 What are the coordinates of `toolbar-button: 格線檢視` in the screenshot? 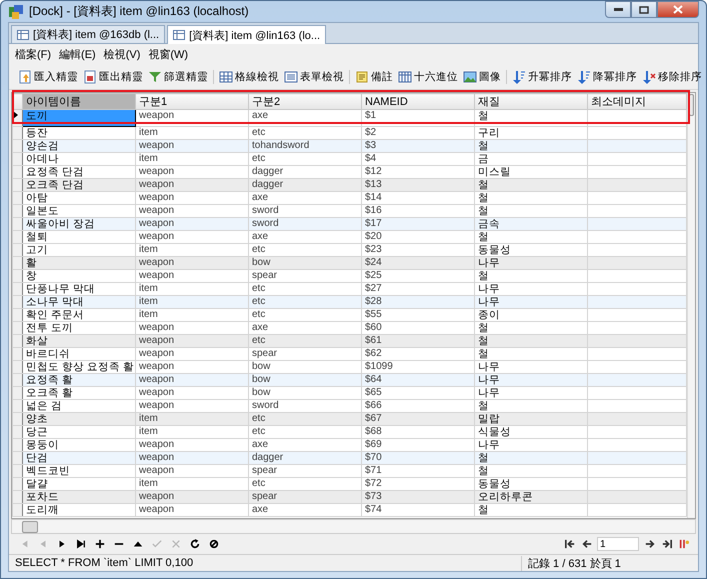 It's located at (249, 77).